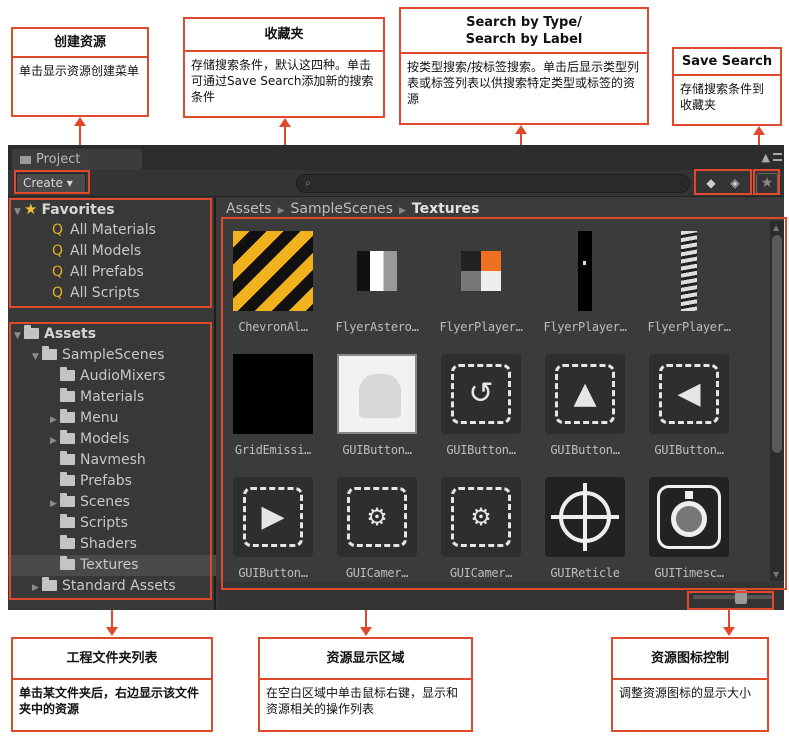 The height and width of the screenshot is (737, 789). I want to click on scroll-down-icon: ▼, so click(776, 574).